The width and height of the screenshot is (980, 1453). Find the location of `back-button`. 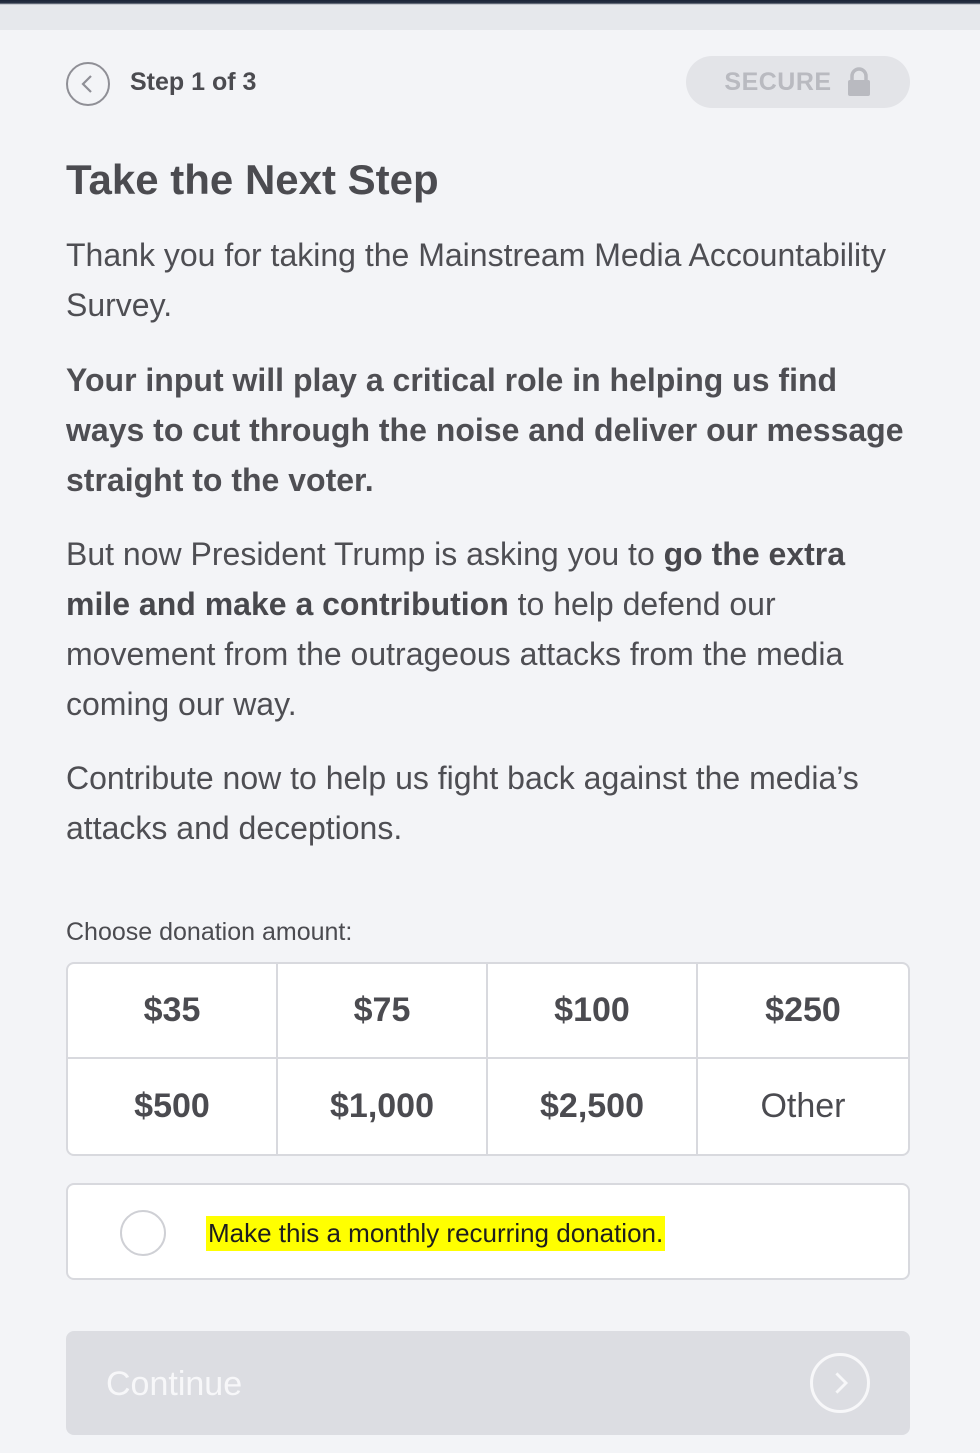

back-button is located at coordinates (88, 84).